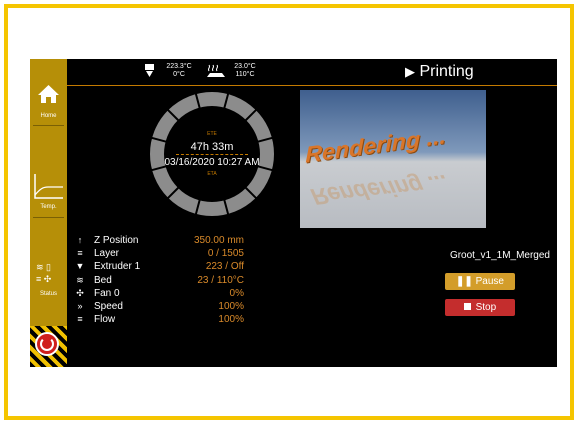 The width and height of the screenshot is (582, 428). I want to click on sidebar: Home Temp. ≋ ▯ ≡ ✣ Status, so click(48, 213).